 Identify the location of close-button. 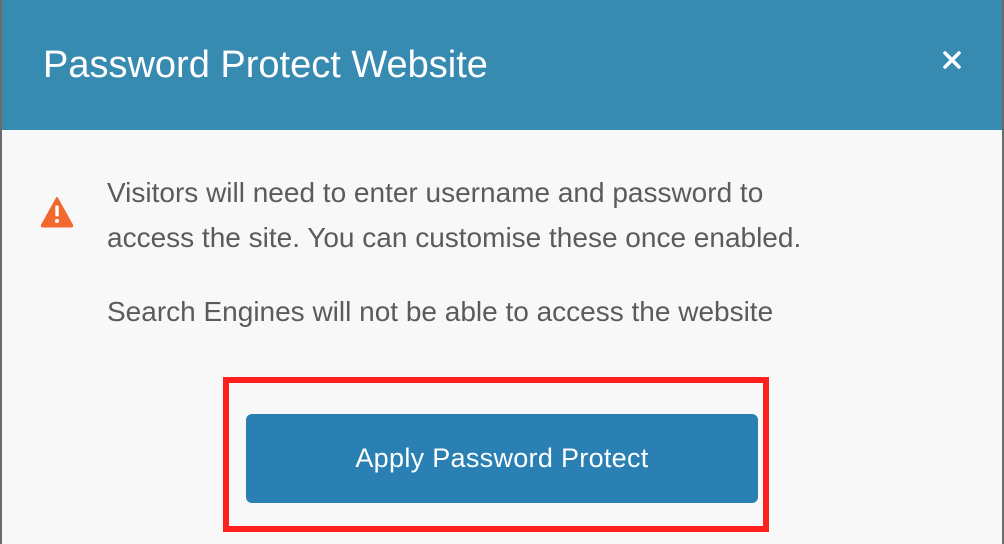
(952, 60).